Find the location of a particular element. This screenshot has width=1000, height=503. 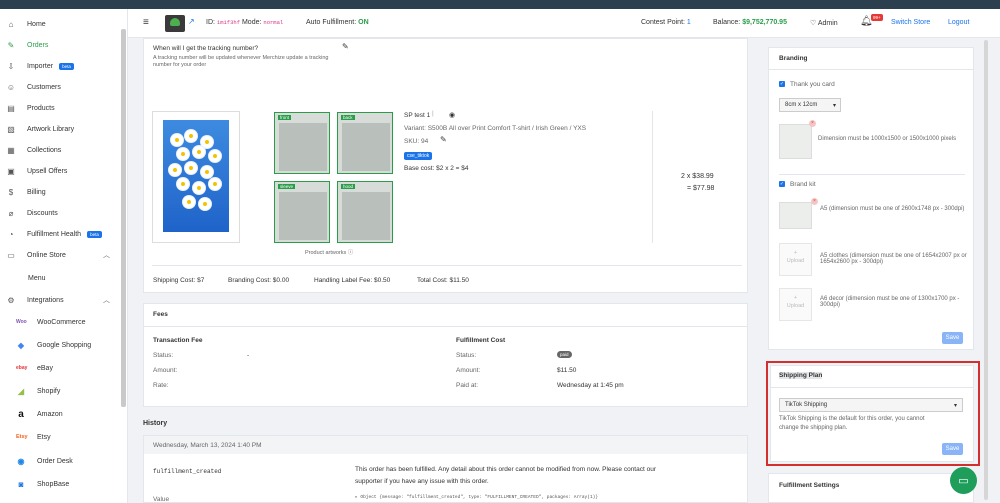

store-mode: normal is located at coordinates (273, 22).